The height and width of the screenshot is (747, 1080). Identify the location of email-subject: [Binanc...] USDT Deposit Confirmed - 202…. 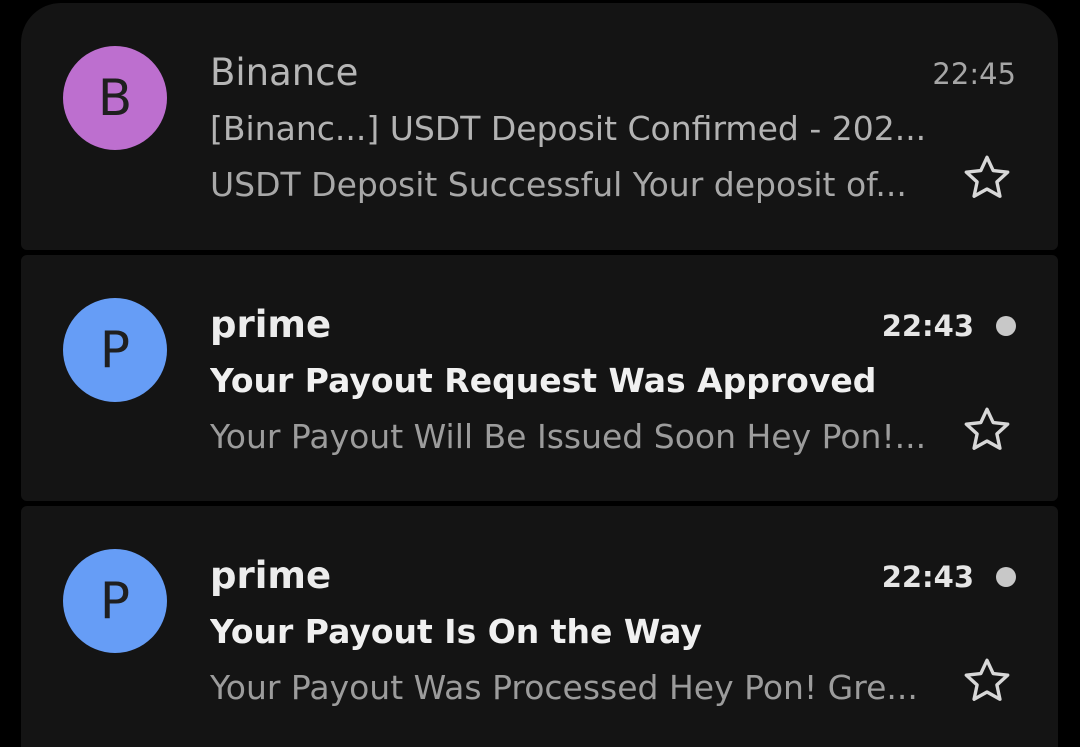
(568, 128).